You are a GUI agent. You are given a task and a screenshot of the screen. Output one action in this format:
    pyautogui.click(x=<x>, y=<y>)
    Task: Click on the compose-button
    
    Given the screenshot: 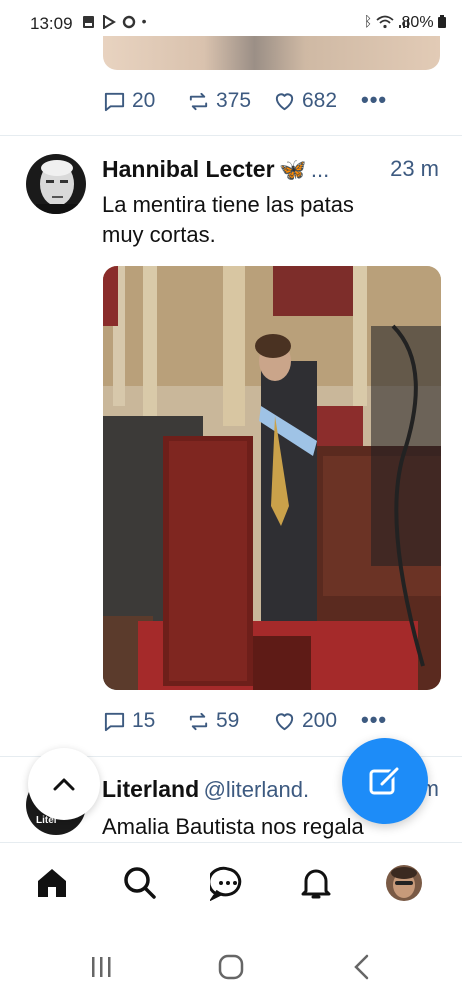 What is the action you would take?
    pyautogui.click(x=385, y=781)
    